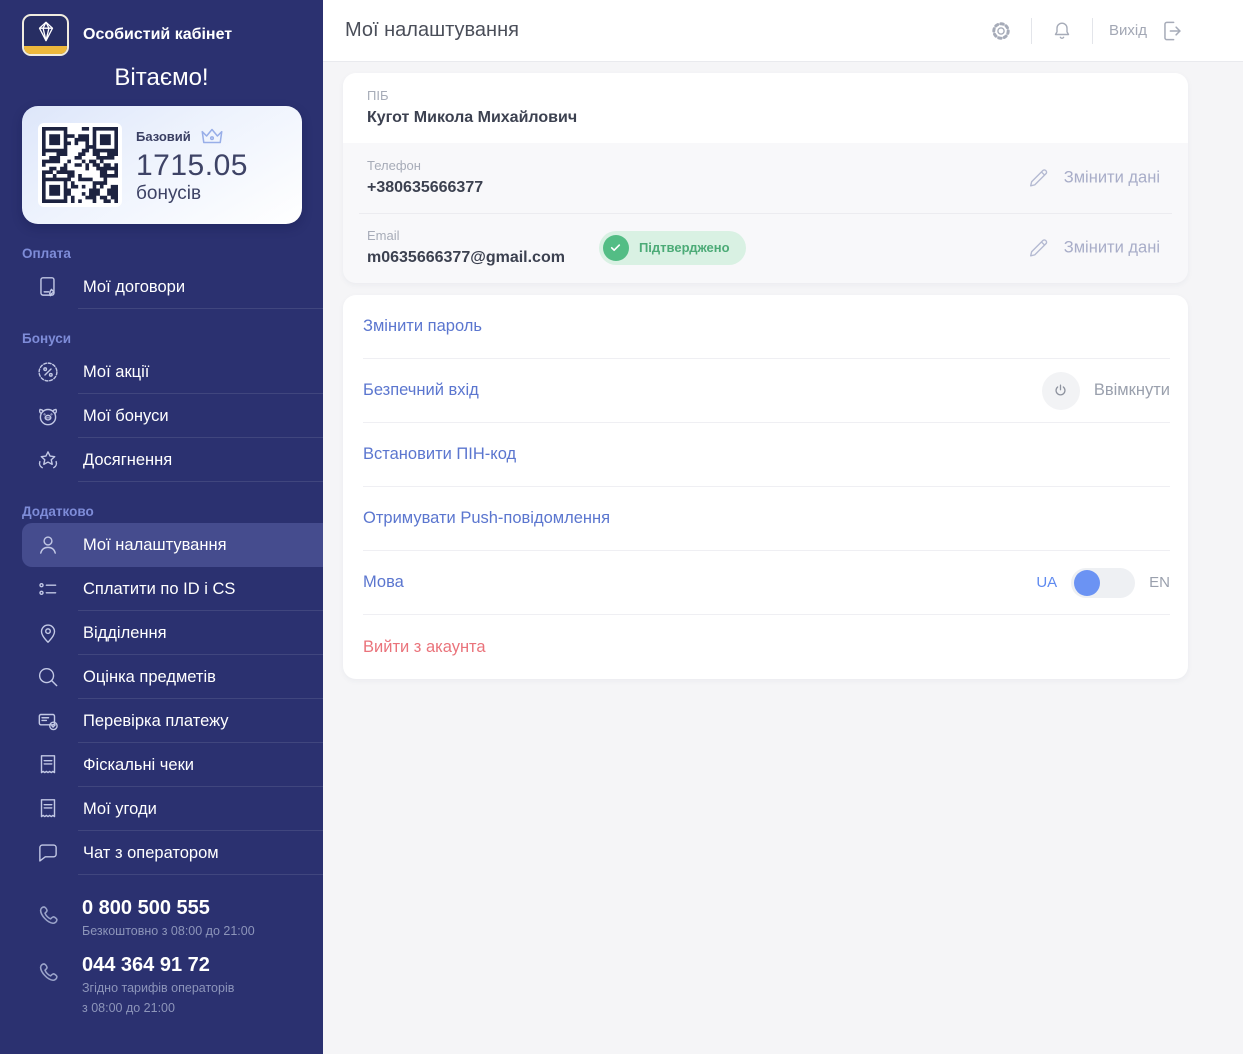 The height and width of the screenshot is (1054, 1243). What do you see at coordinates (128, 459) in the screenshot?
I see `sidebar-item-label: Досягнення` at bounding box center [128, 459].